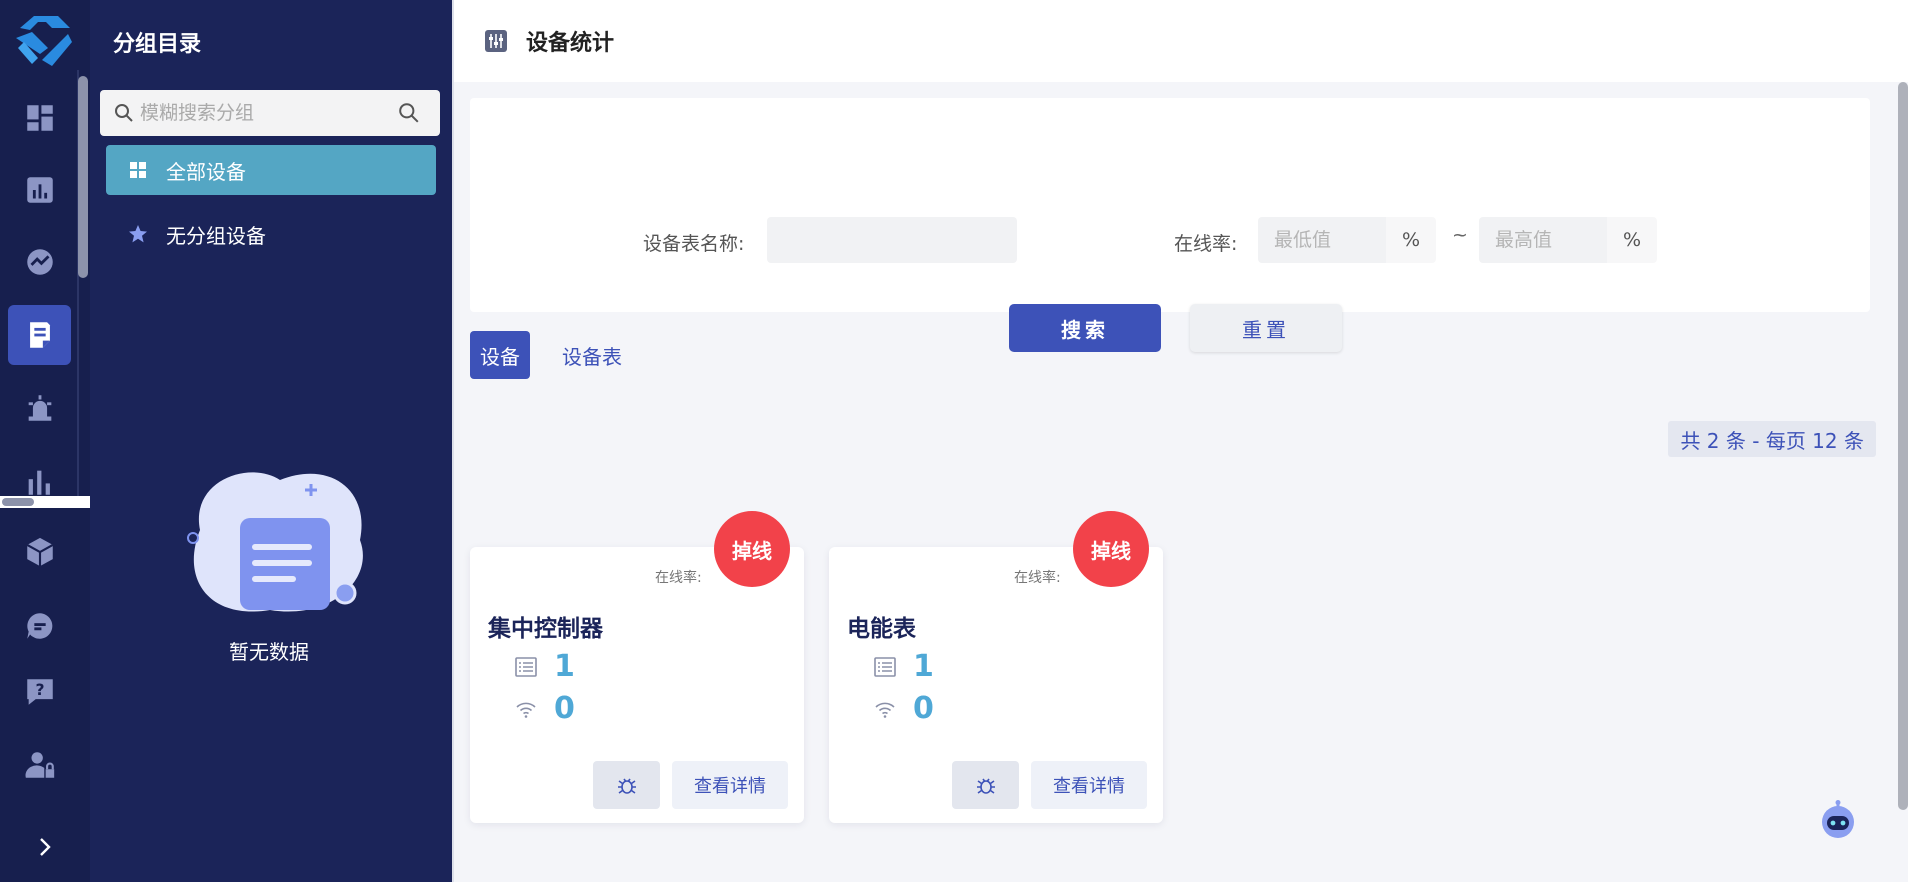  Describe the element at coordinates (45, 441) in the screenshot. I see `icon-rail: ?` at that location.